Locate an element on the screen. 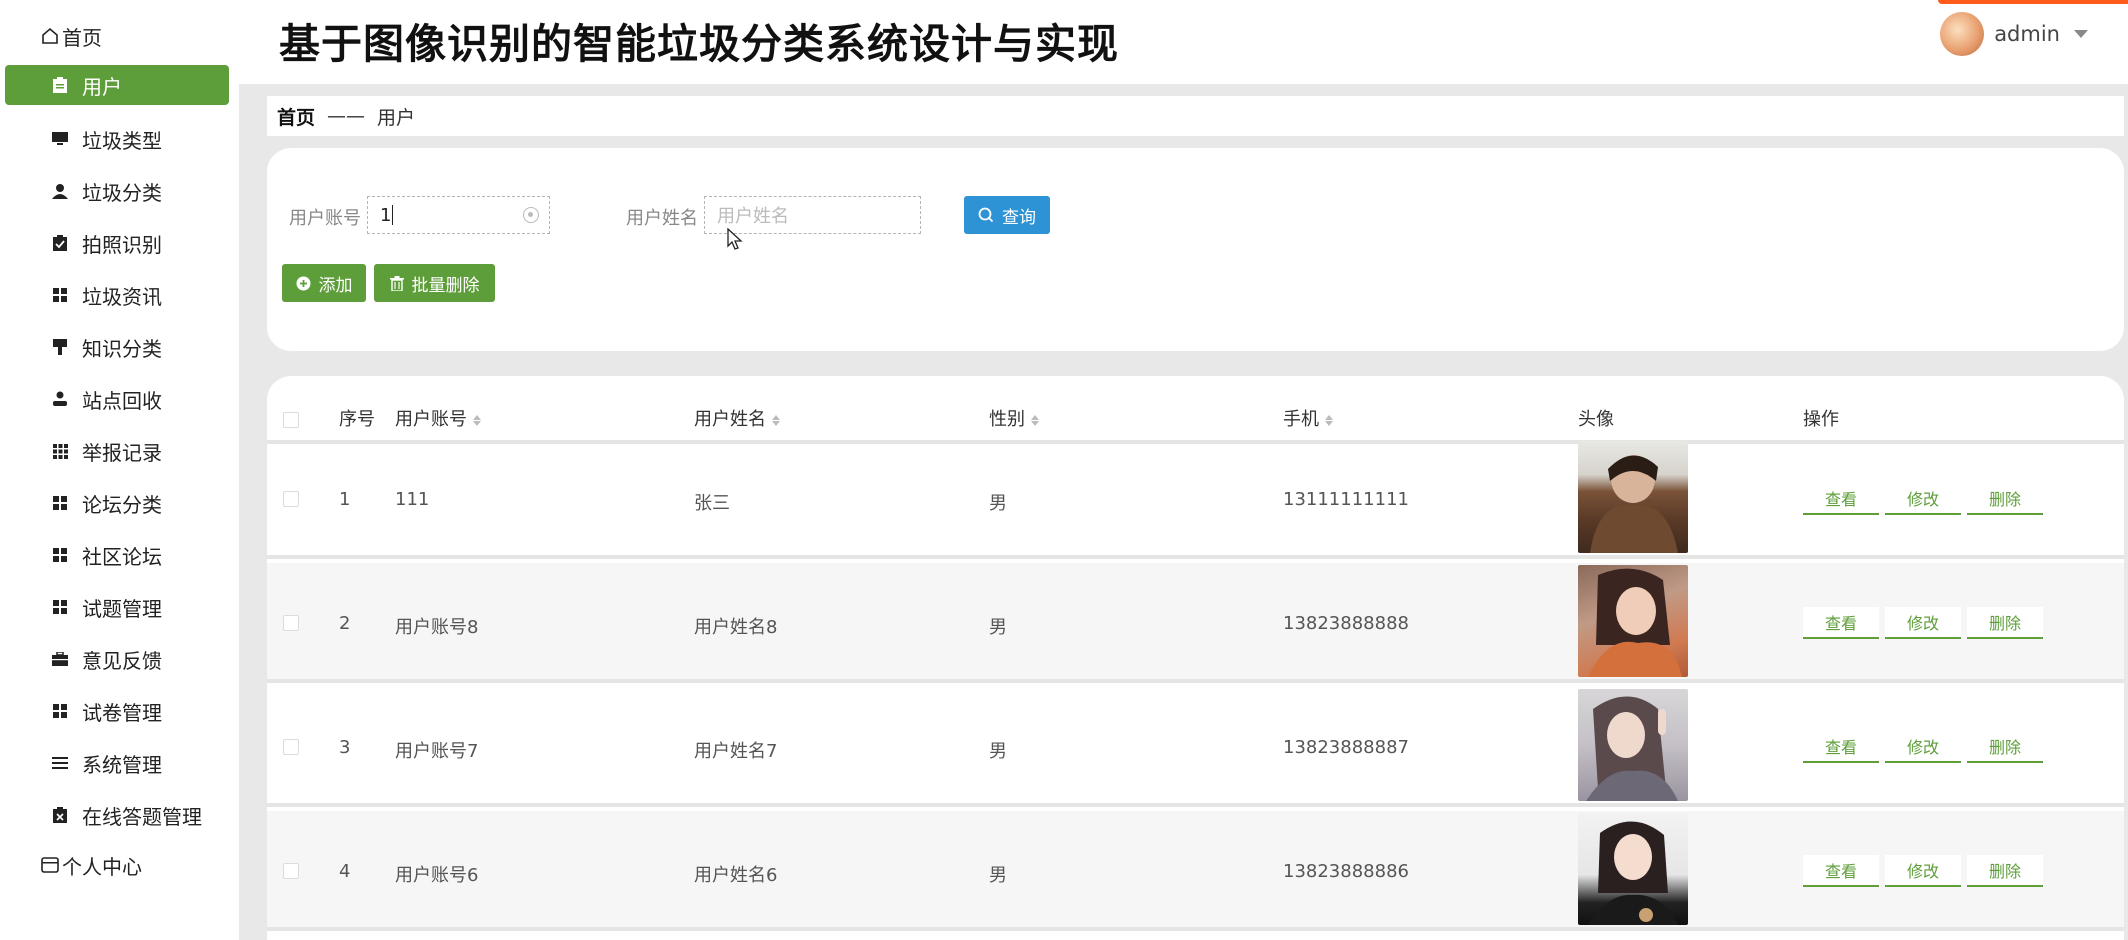 Image resolution: width=2128 pixels, height=940 pixels. clipboard-check-icon is located at coordinates (60, 243).